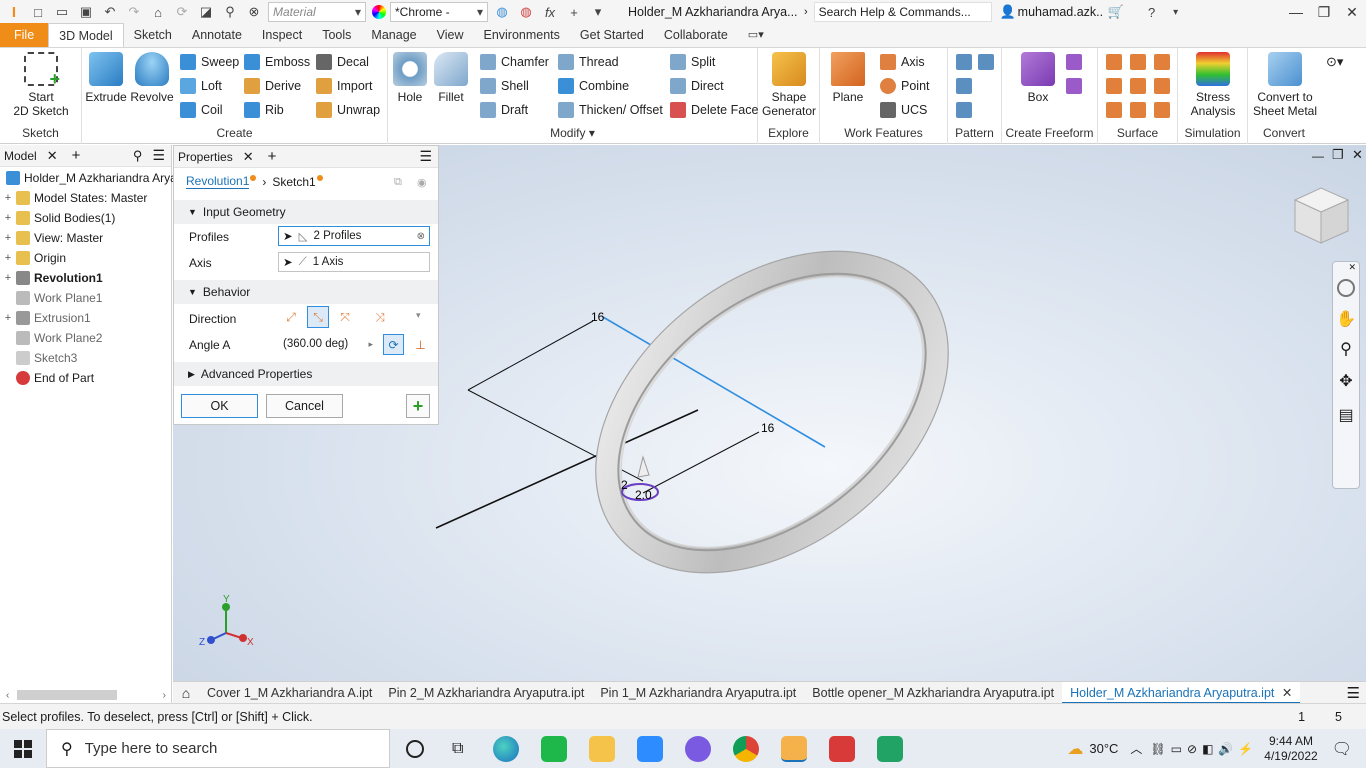  What do you see at coordinates (293, 182) in the screenshot?
I see `breadcrumb-sketch1: Sketch1` at bounding box center [293, 182].